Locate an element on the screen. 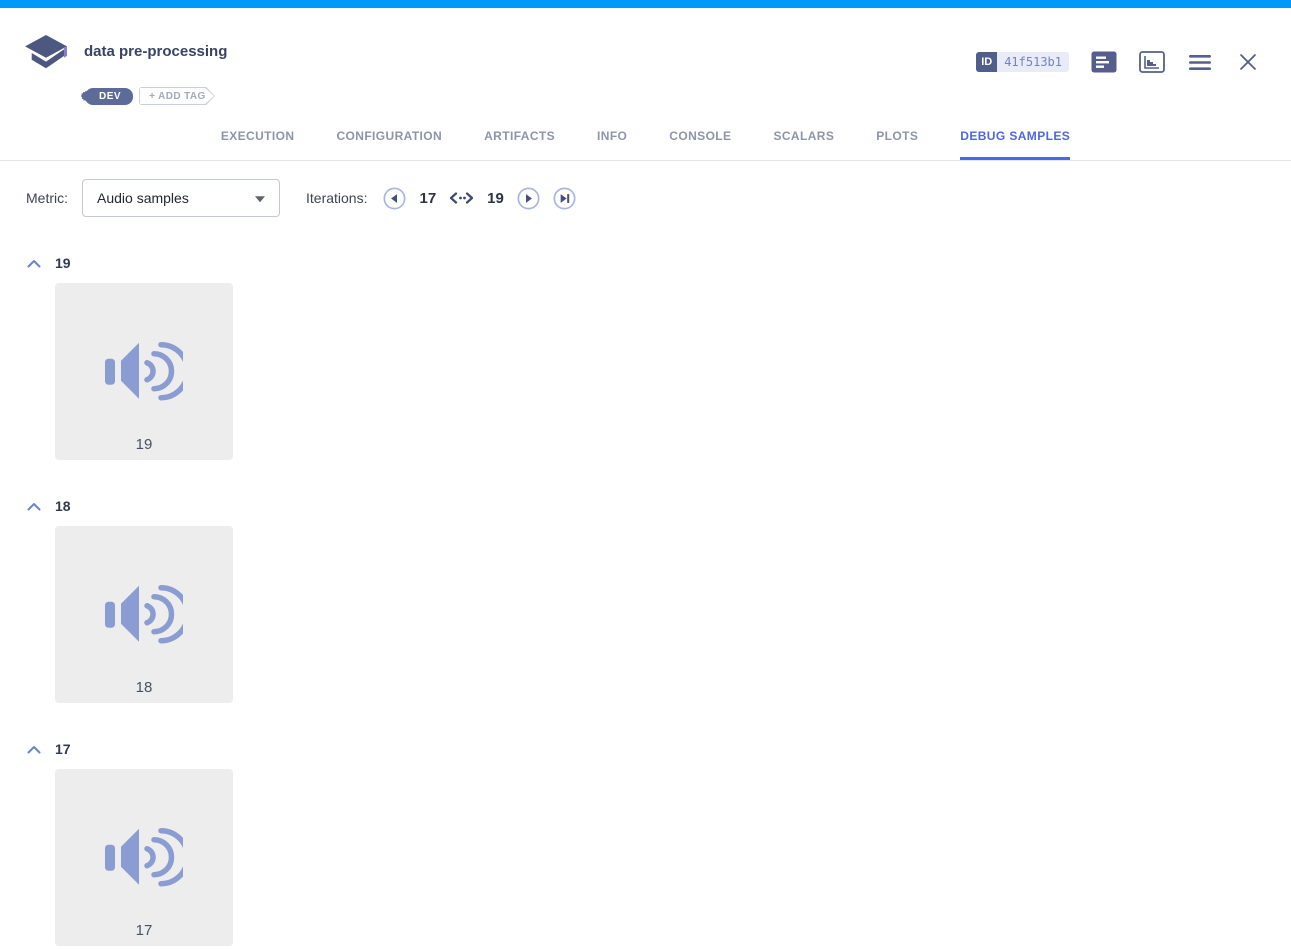 The image size is (1291, 950). top-accent-bar is located at coordinates (645, 4).